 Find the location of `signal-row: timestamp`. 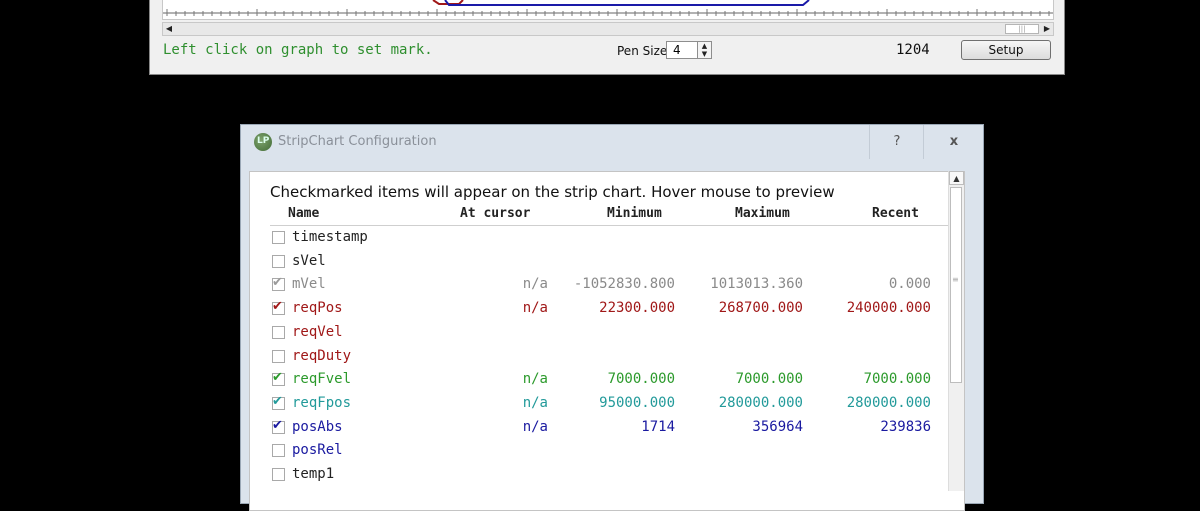

signal-row: timestamp is located at coordinates (606, 238).